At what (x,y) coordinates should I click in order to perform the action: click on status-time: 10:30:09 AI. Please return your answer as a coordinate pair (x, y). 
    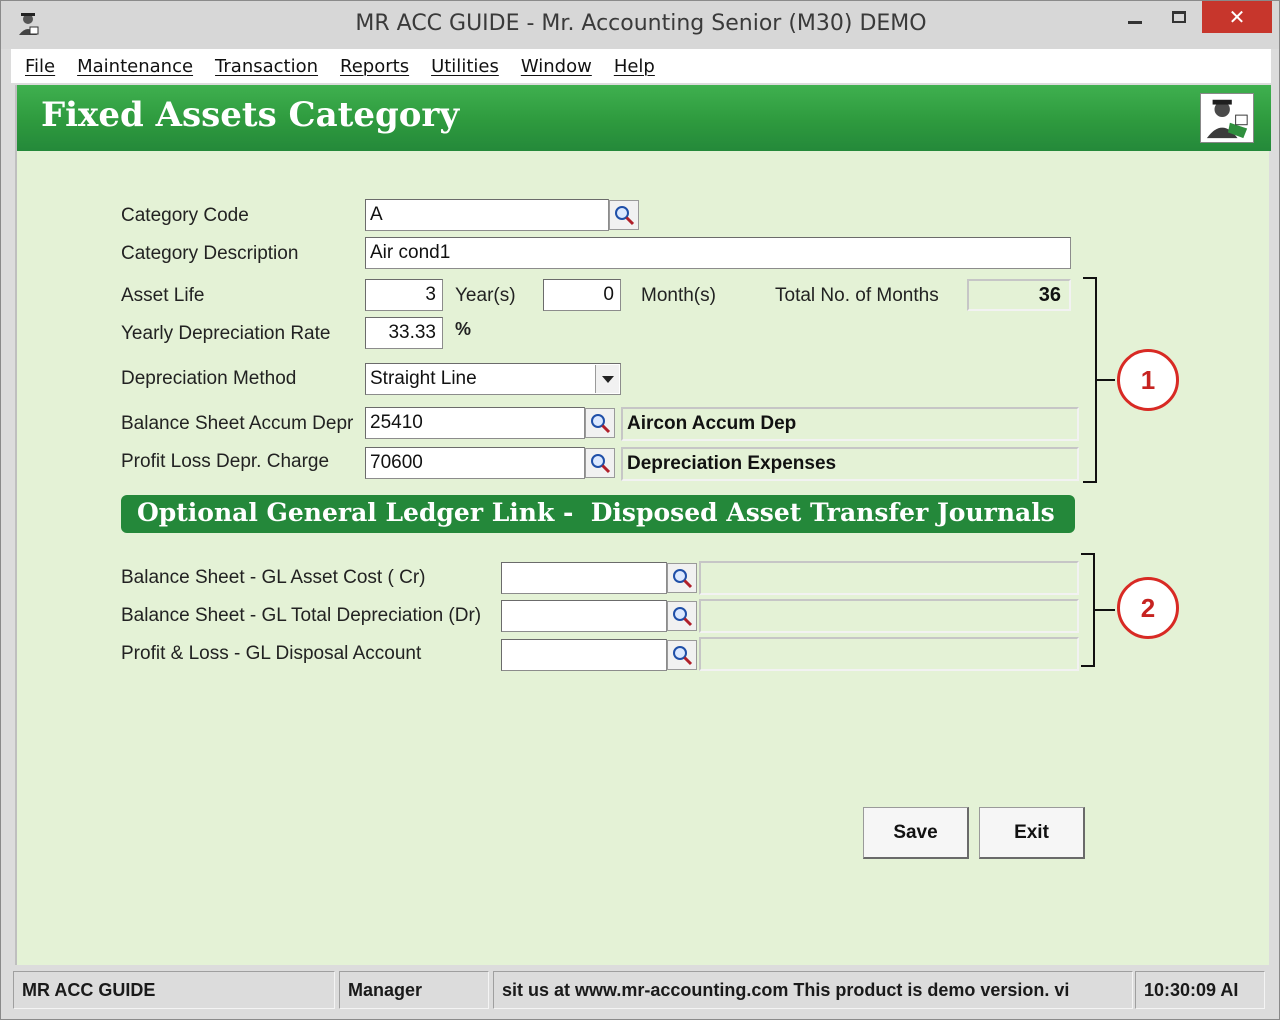
    Looking at the image, I should click on (1200, 990).